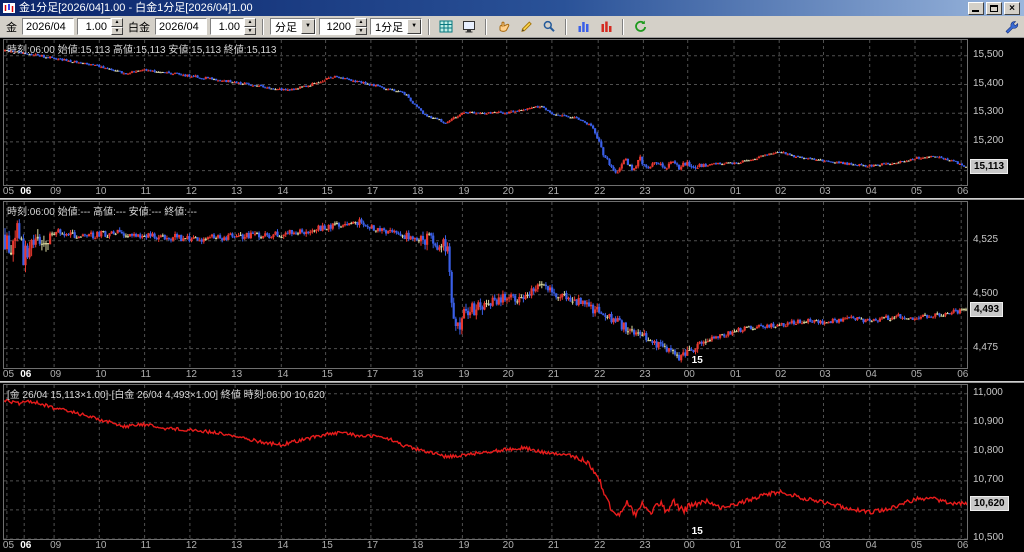 The image size is (1024, 552). Describe the element at coordinates (372, 545) in the screenshot. I see `time-axis-label: 17` at that location.